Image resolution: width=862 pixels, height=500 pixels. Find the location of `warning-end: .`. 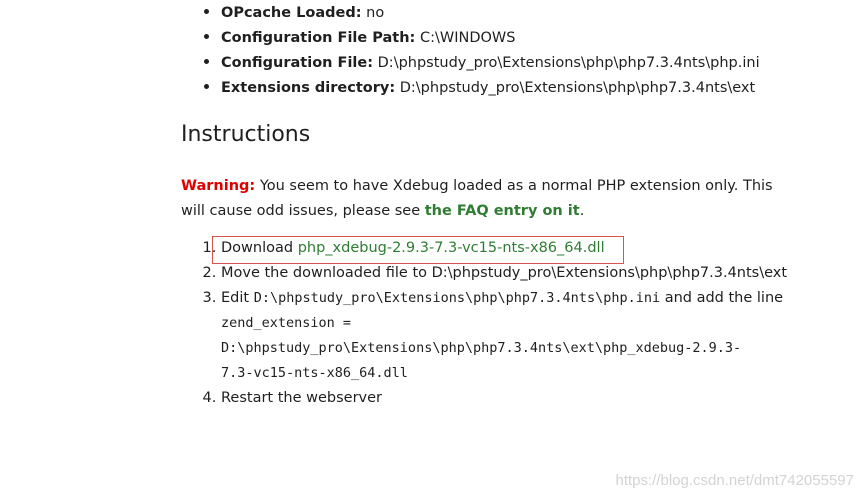

warning-end: . is located at coordinates (582, 211).